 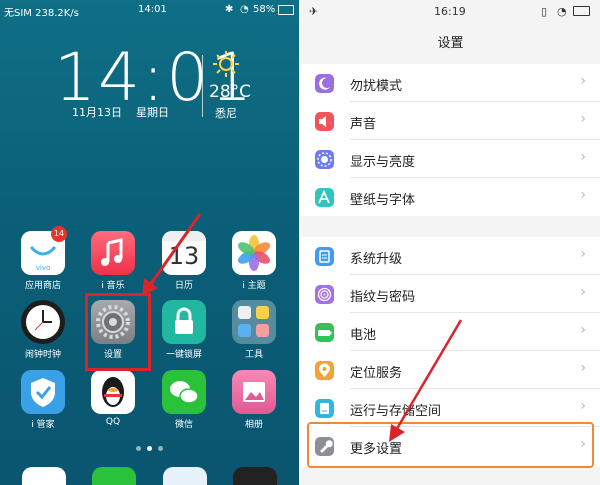 What do you see at coordinates (226, 113) in the screenshot?
I see `weather-city: 悉尼` at bounding box center [226, 113].